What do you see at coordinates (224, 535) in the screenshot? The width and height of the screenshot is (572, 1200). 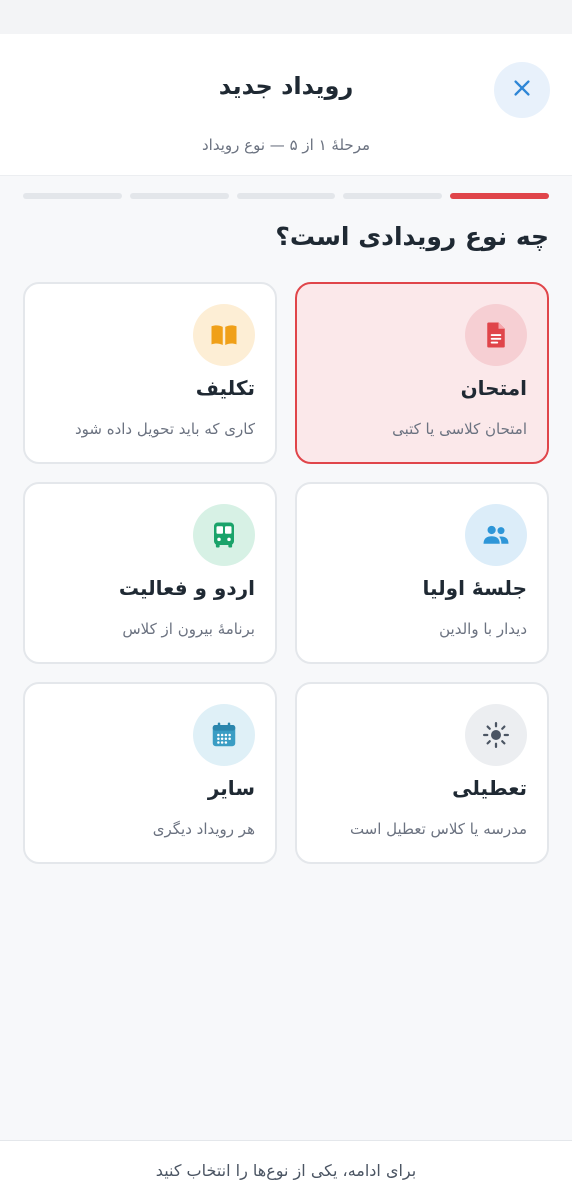 I see `bus-icon` at bounding box center [224, 535].